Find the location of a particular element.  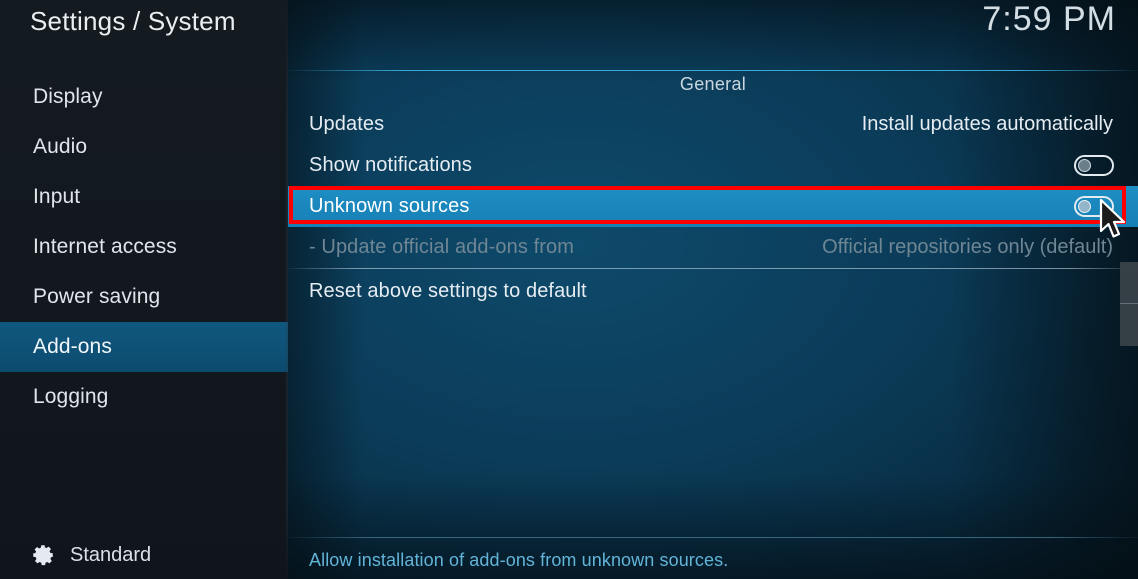

settings-scrollbar-track is located at coordinates (1129, 304).